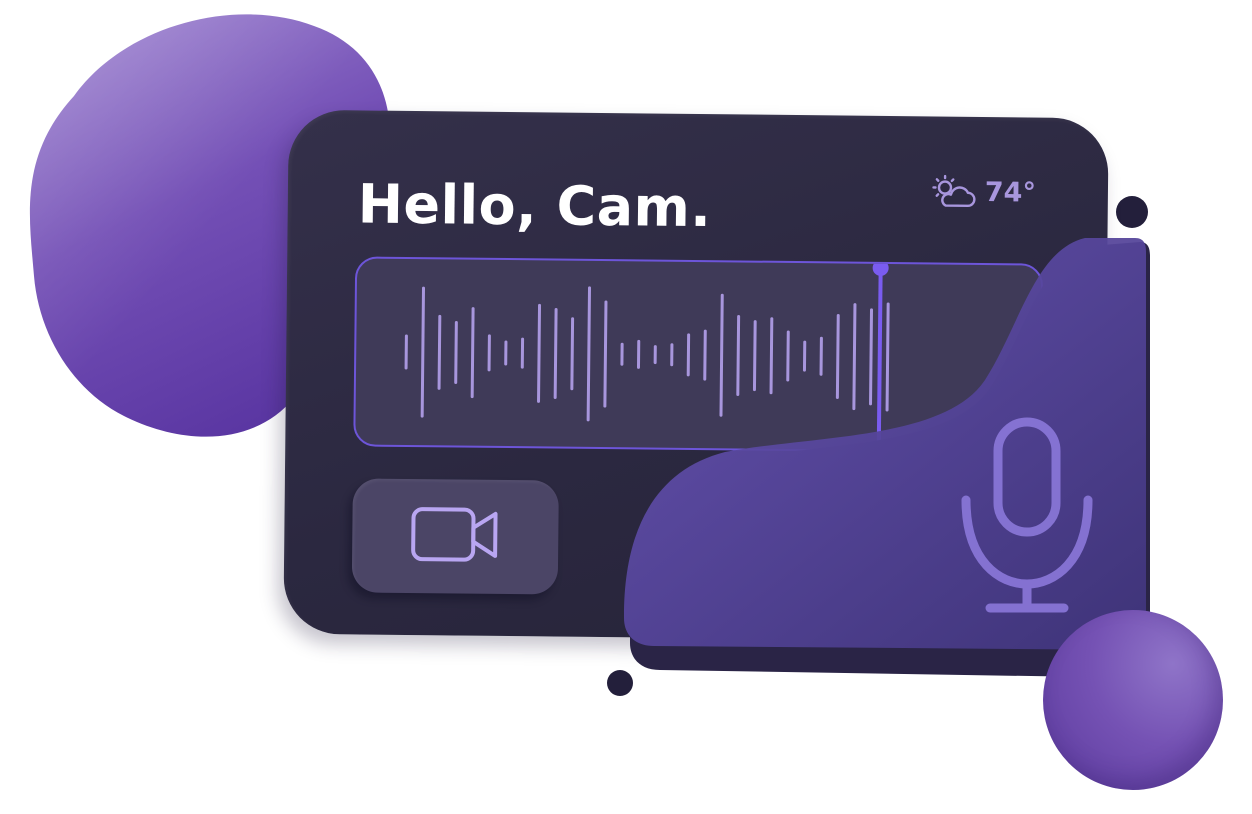 The image size is (1252, 814). I want to click on video-call-button, so click(455, 536).